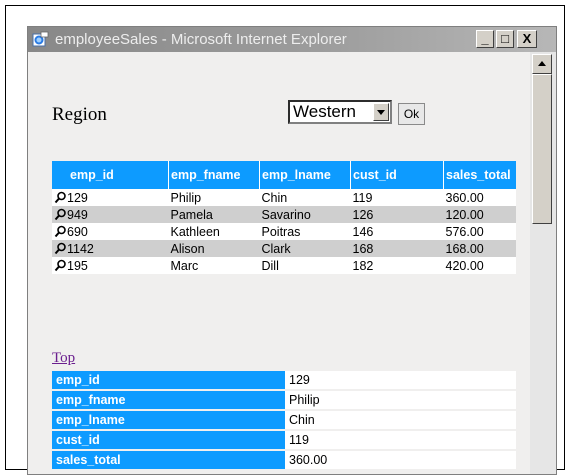 The width and height of the screenshot is (577, 475). Describe the element at coordinates (397, 265) in the screenshot. I see `cust-id-cell: 182` at that location.